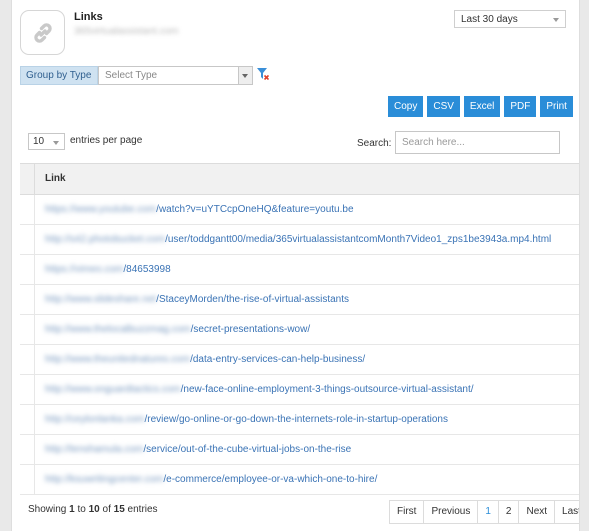 This screenshot has width=589, height=531. Describe the element at coordinates (299, 270) in the screenshot. I see `table-row: https://vimeo.com/84653998` at that location.